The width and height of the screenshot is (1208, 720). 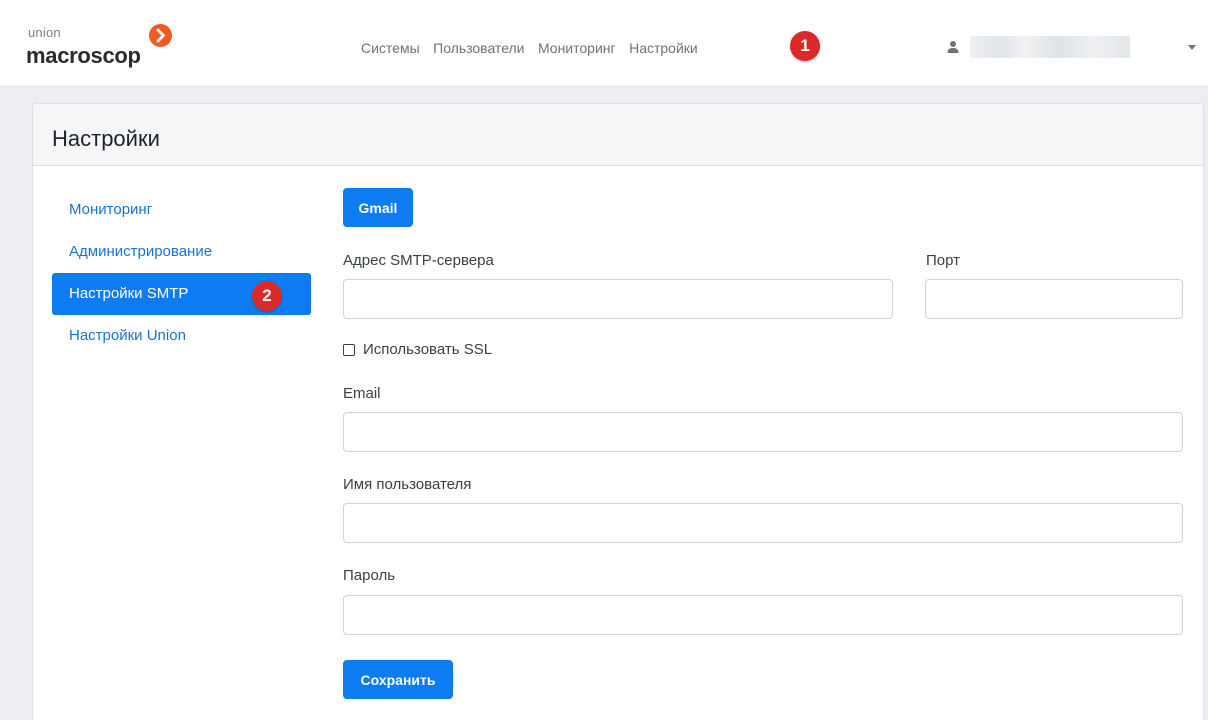 What do you see at coordinates (618, 299) in the screenshot?
I see `smtp-server-input` at bounding box center [618, 299].